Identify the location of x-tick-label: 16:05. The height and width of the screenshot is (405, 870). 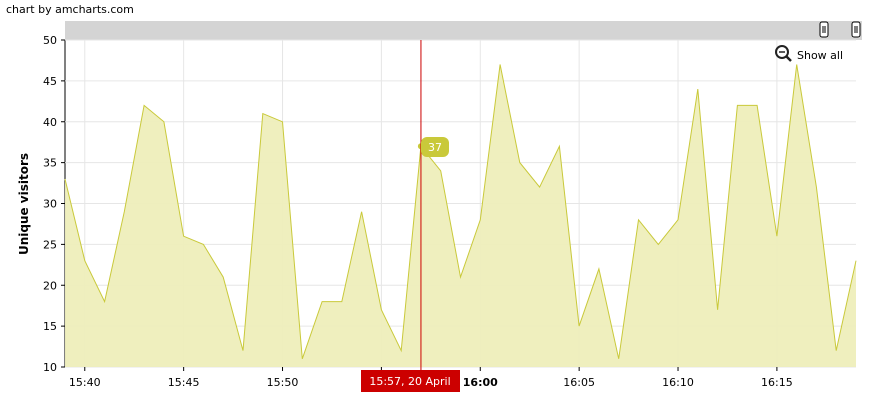
(579, 382).